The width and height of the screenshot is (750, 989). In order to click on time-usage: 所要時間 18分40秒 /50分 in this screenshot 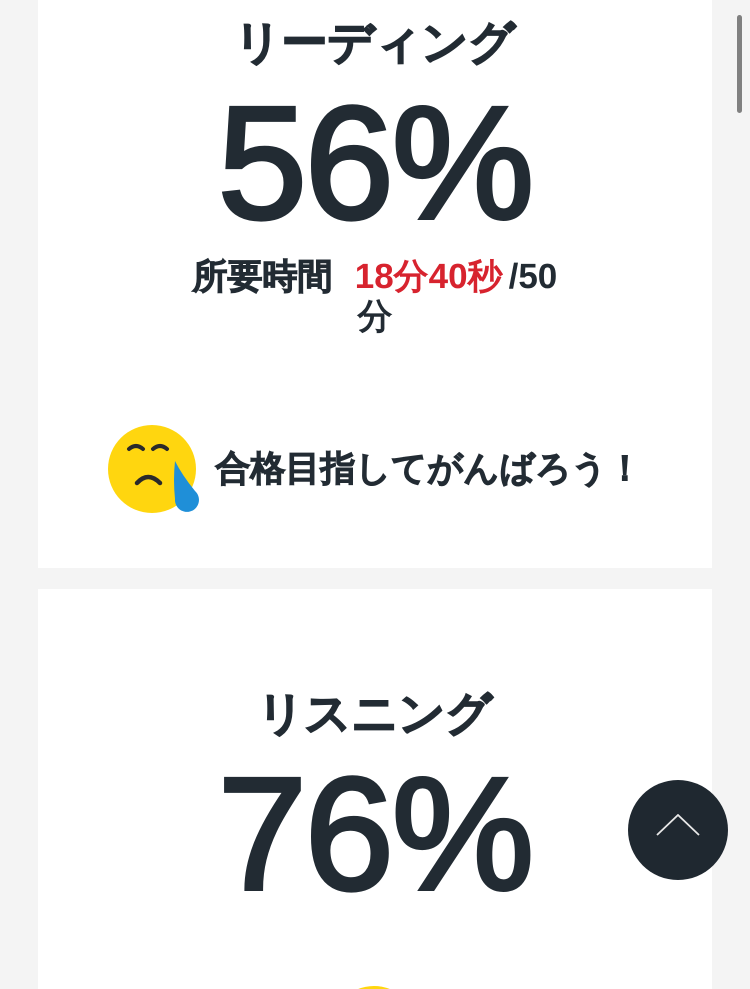, I will do `click(374, 297)`.